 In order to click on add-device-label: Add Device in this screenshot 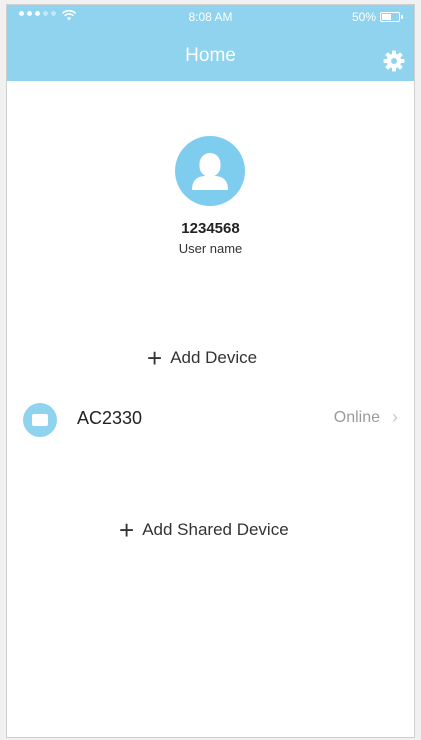, I will do `click(214, 357)`.